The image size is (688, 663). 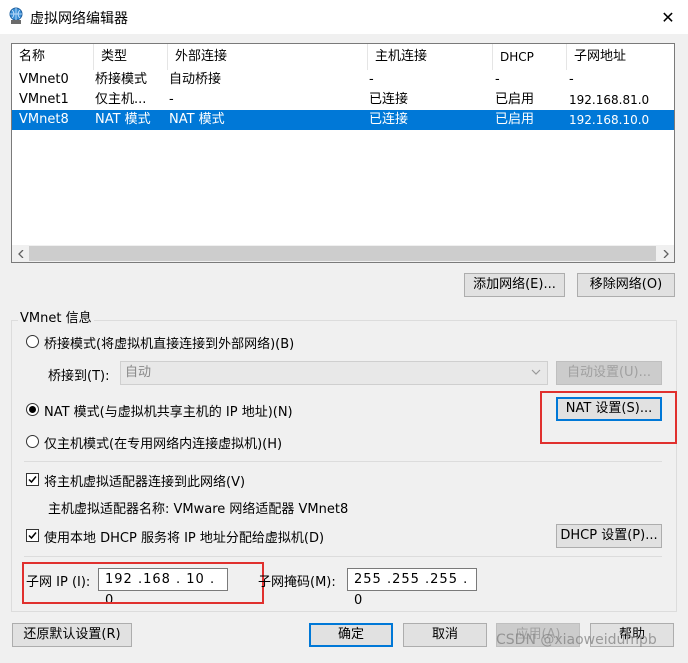 What do you see at coordinates (609, 100) in the screenshot?
I see `cell-subnet: 192.168.81.0` at bounding box center [609, 100].